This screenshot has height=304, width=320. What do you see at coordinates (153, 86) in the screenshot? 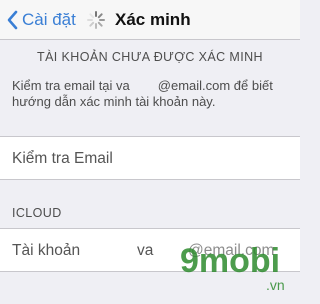
I see `instructions-line-1: Kiểm tra email tại va @email.com để biết` at bounding box center [153, 86].